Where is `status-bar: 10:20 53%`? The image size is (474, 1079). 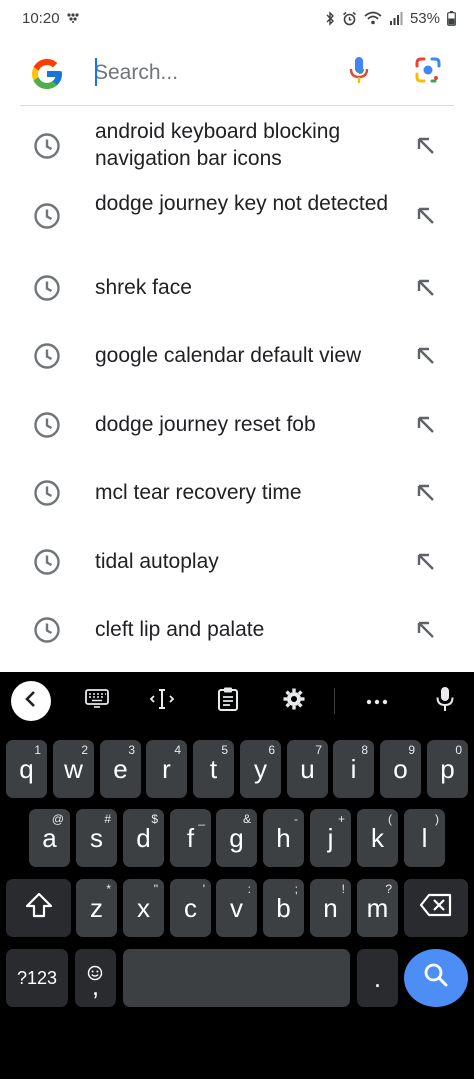 status-bar: 10:20 53% is located at coordinates (237, 18).